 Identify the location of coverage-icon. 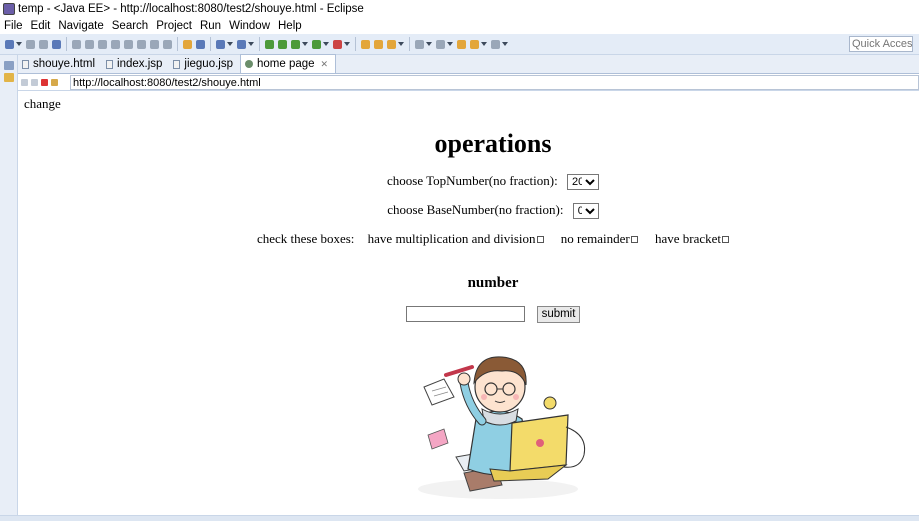
(337, 44).